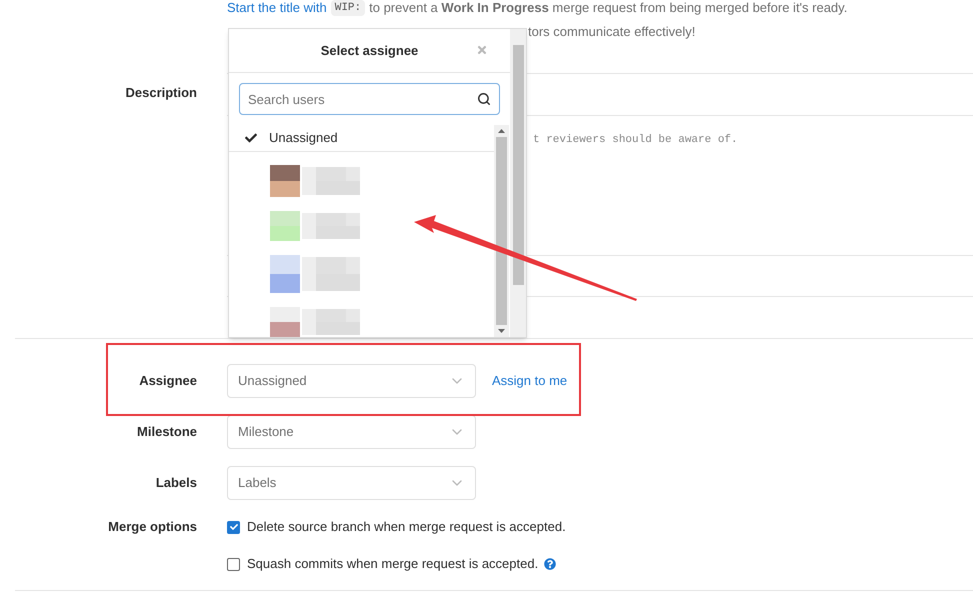 The width and height of the screenshot is (973, 602). Describe the element at coordinates (161, 92) in the screenshot. I see `field-label: Description` at that location.